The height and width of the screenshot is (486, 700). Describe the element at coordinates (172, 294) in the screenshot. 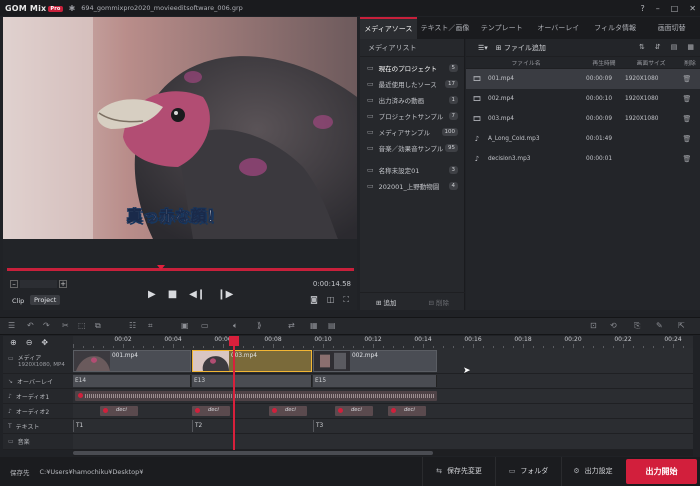

I see `stop-icon: ■` at that location.